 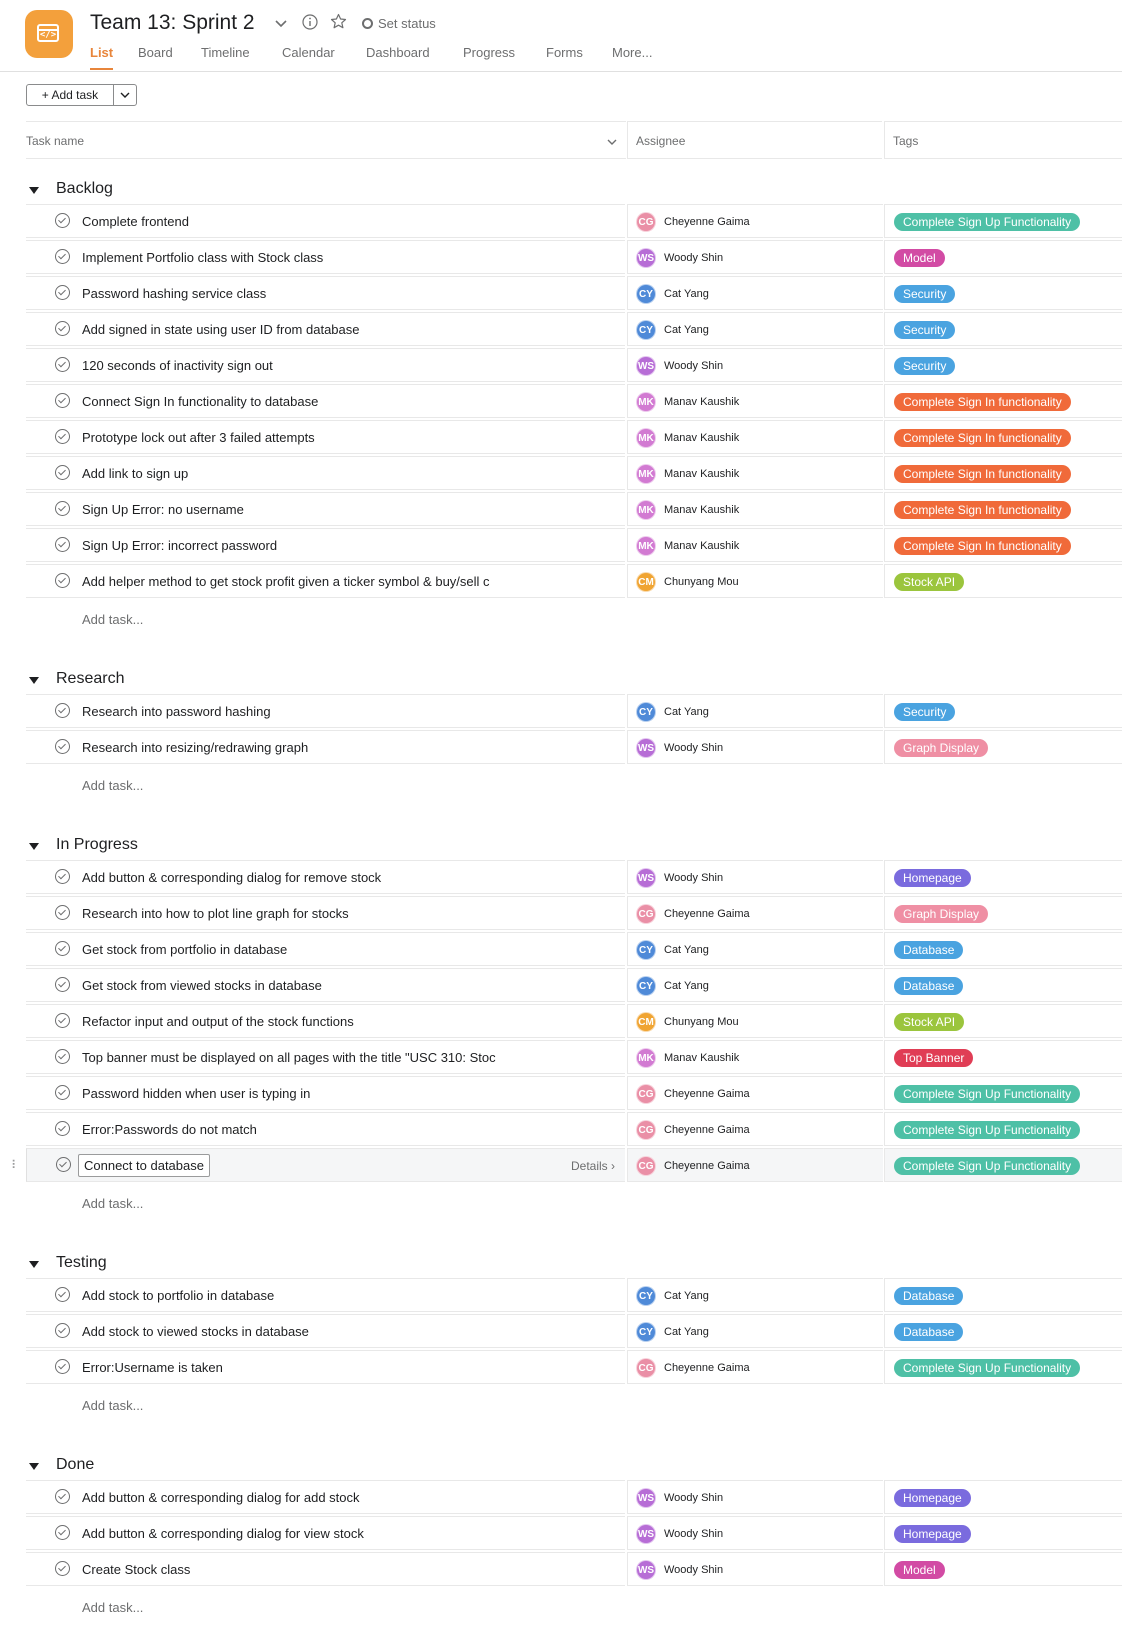 I want to click on task-name-cell: Complete frontend, so click(x=325, y=221).